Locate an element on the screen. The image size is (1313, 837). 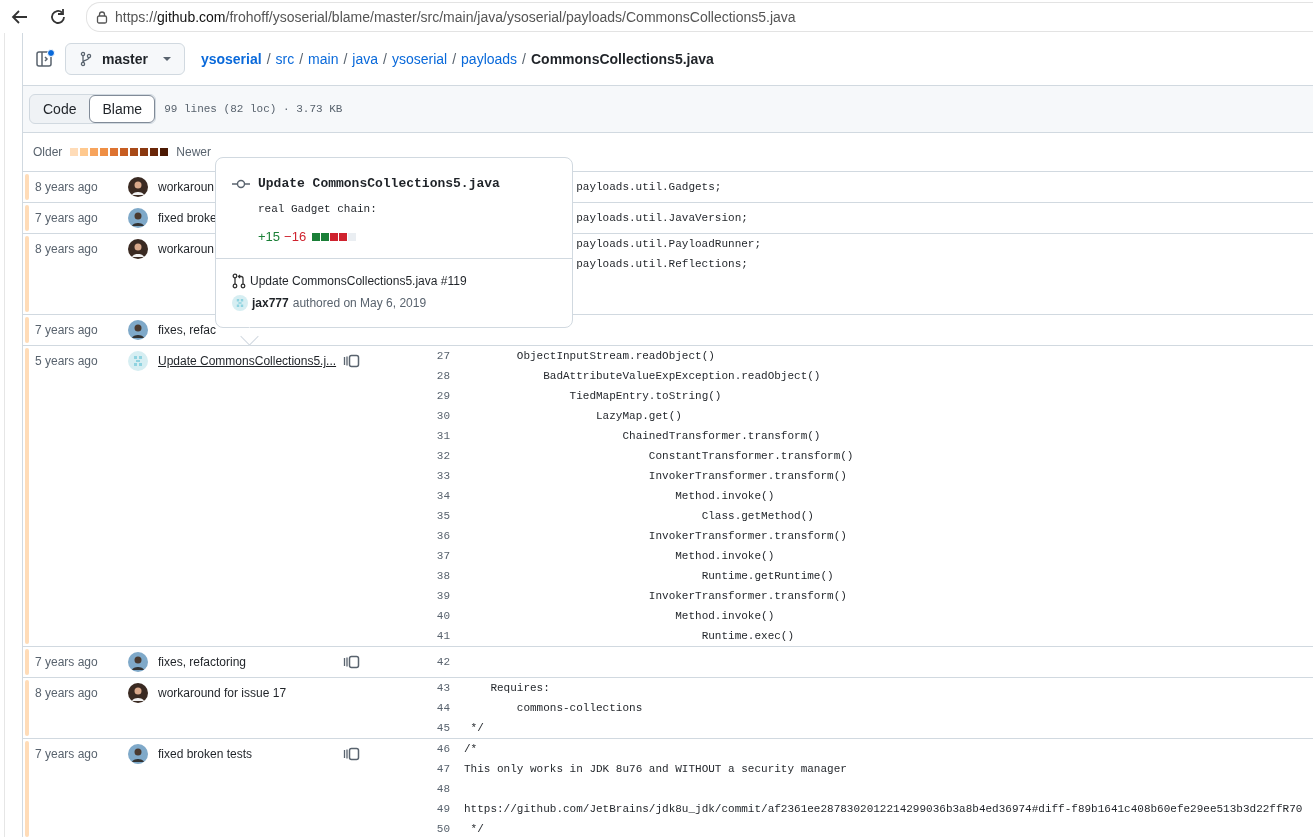
line-number: 32 is located at coordinates (443, 456).